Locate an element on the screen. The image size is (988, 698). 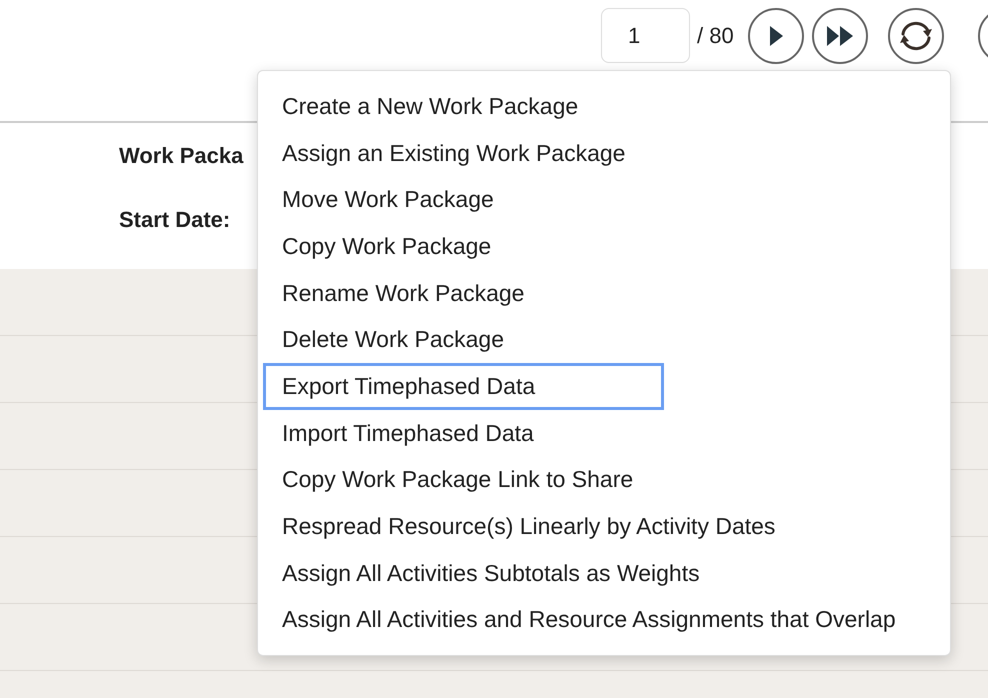
field-label: Work Packa is located at coordinates (181, 156).